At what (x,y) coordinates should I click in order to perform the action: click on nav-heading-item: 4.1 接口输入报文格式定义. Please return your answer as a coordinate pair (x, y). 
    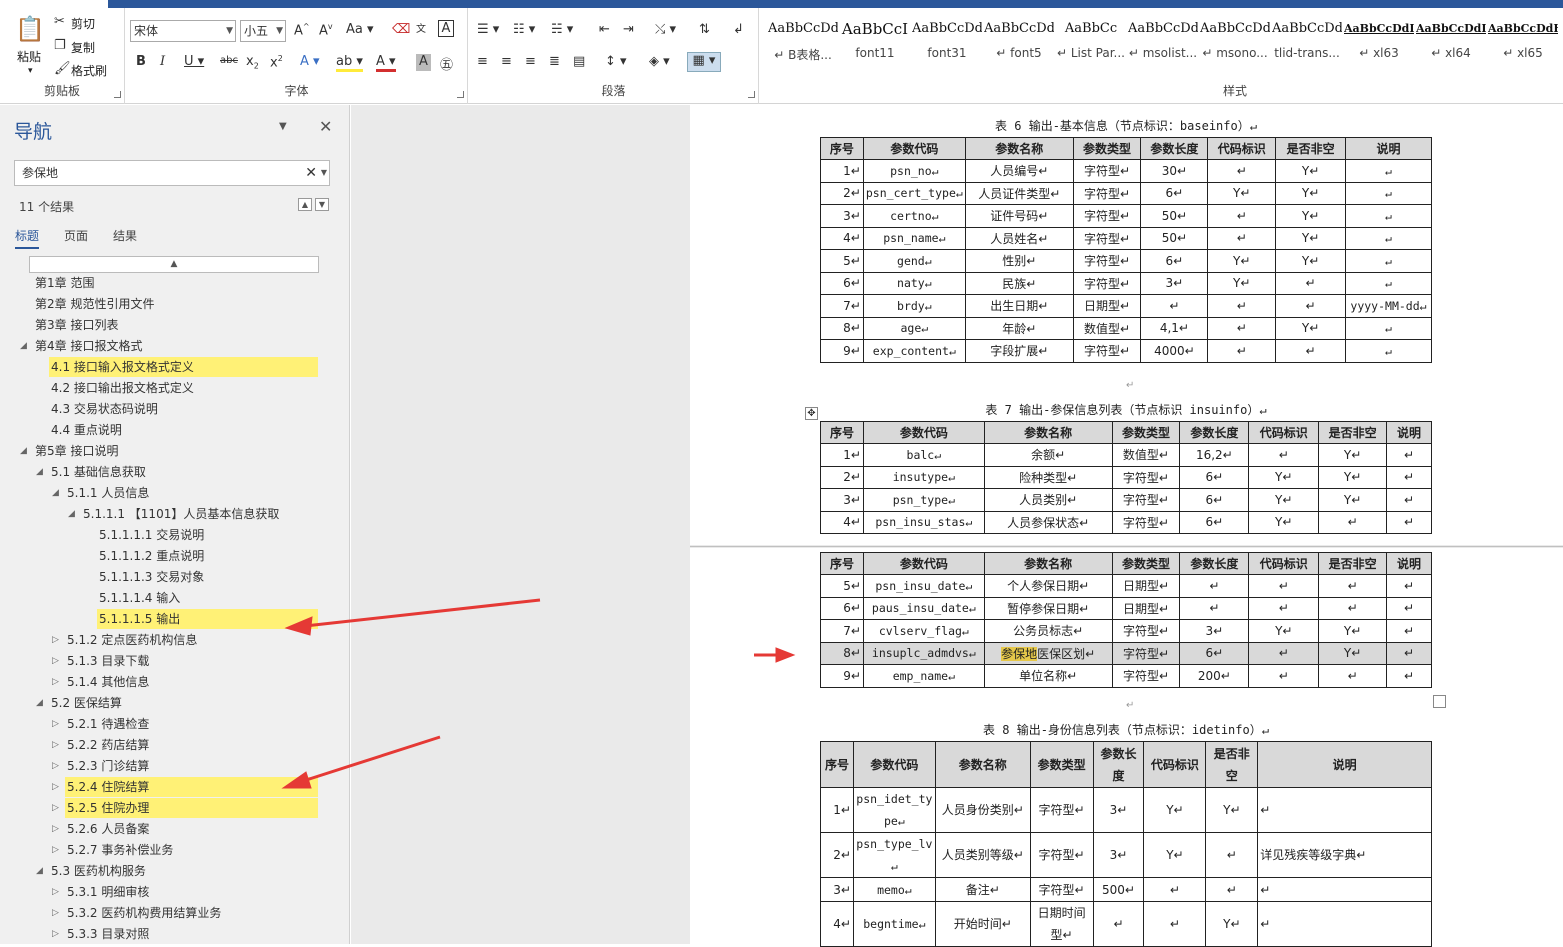
    Looking at the image, I should click on (183, 367).